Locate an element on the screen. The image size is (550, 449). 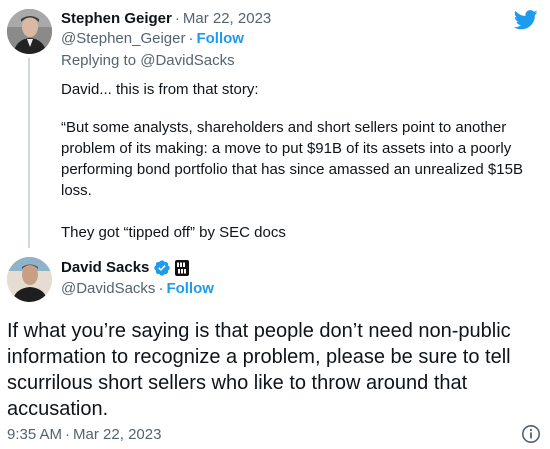
replying-to-handle: @DavidSacks is located at coordinates (187, 60).